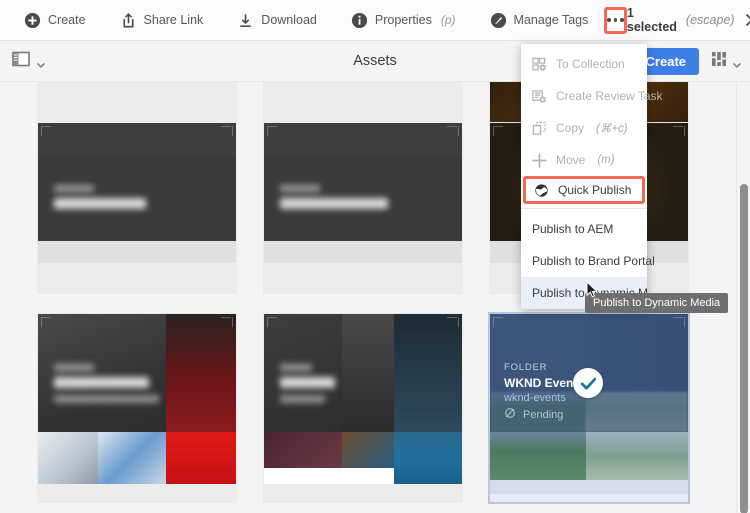 This screenshot has width=750, height=513. What do you see at coordinates (609, 96) in the screenshot?
I see `menu-item-label: Create Review Task` at bounding box center [609, 96].